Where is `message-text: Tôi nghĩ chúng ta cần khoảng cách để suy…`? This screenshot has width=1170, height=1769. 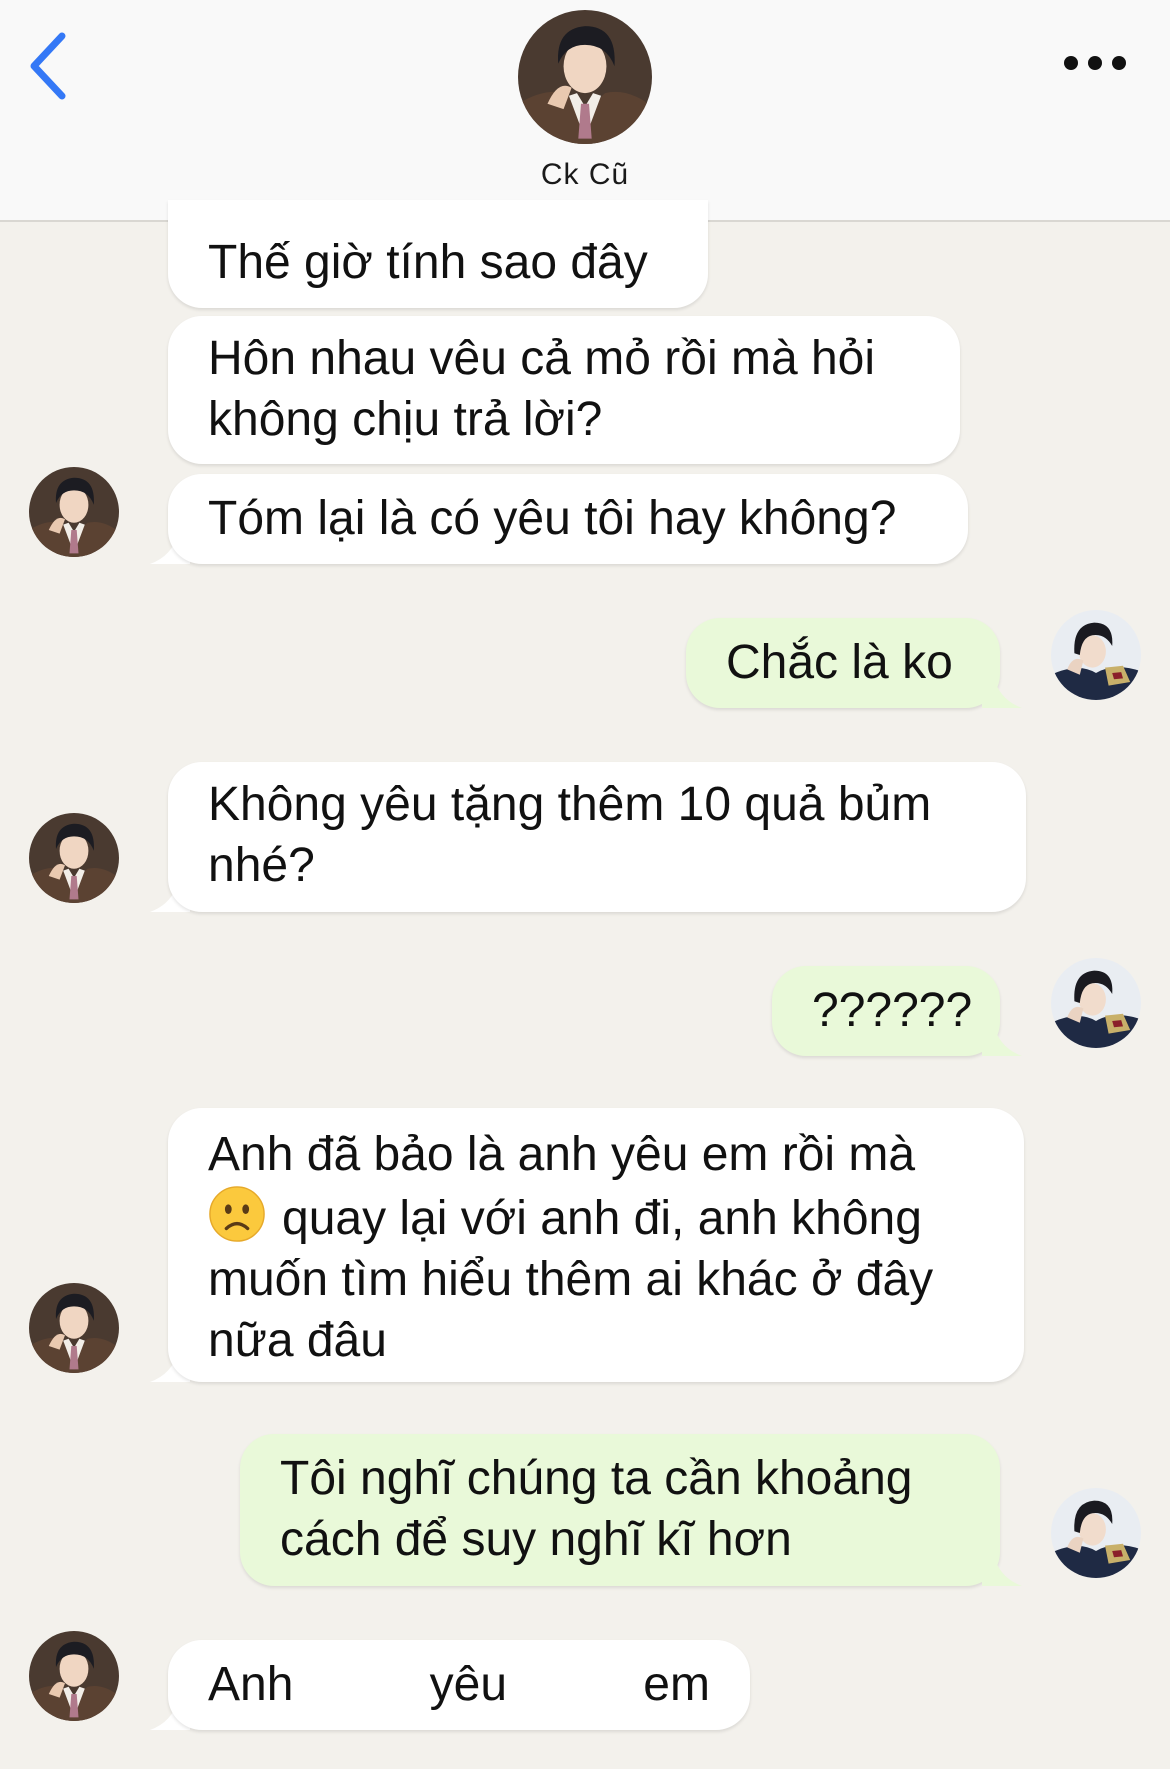 message-text: Tôi nghĩ chúng ta cần khoảng cách để suy… is located at coordinates (596, 1509).